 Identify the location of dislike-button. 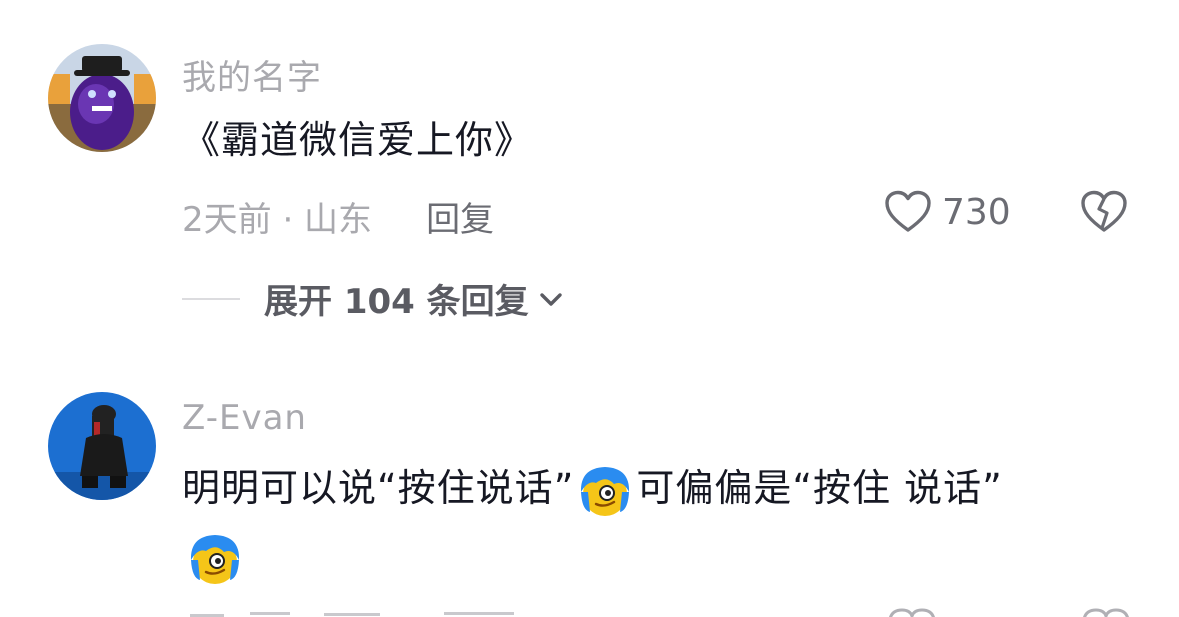
(1104, 214).